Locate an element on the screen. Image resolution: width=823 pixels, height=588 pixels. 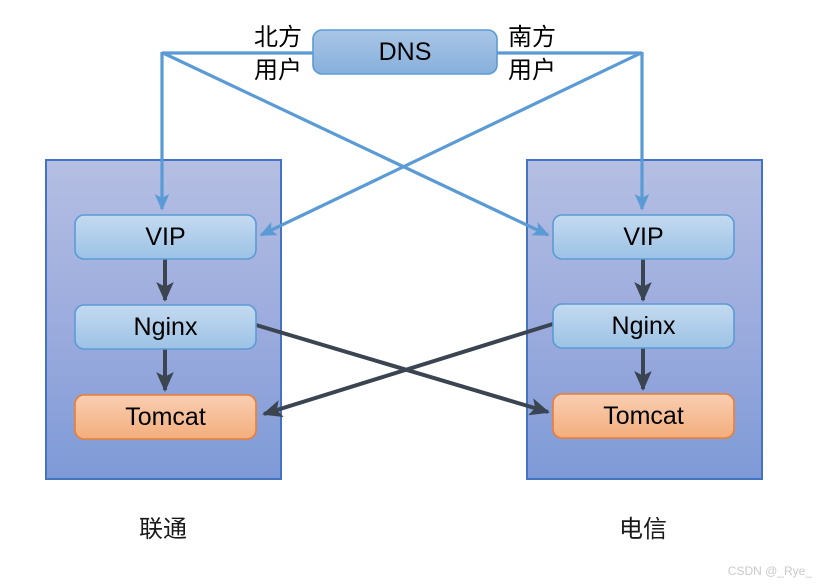
dns-node-label: DNS is located at coordinates (405, 52).